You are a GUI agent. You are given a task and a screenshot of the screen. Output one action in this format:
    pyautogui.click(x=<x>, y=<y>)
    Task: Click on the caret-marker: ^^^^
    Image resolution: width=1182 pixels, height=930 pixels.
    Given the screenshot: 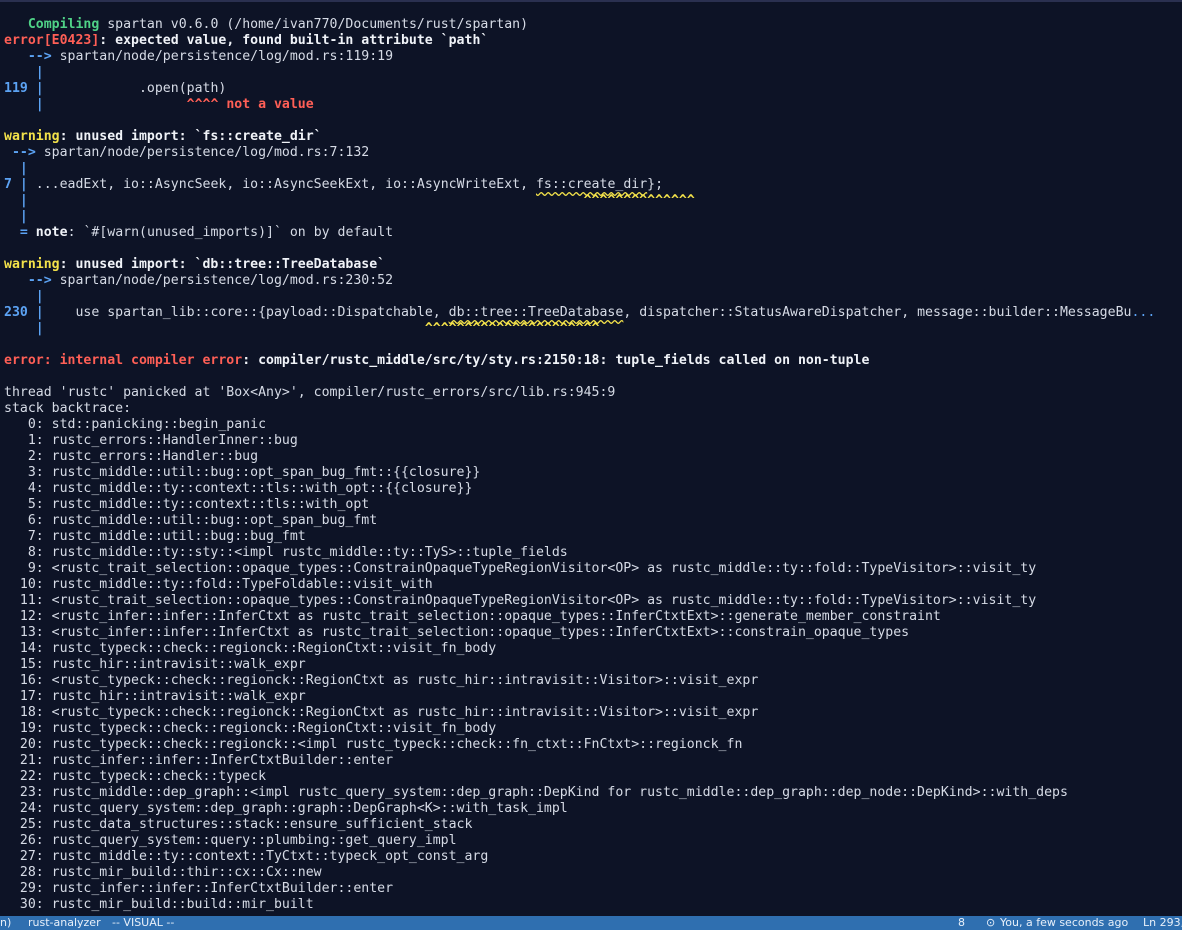 What is the action you would take?
    pyautogui.click(x=202, y=104)
    